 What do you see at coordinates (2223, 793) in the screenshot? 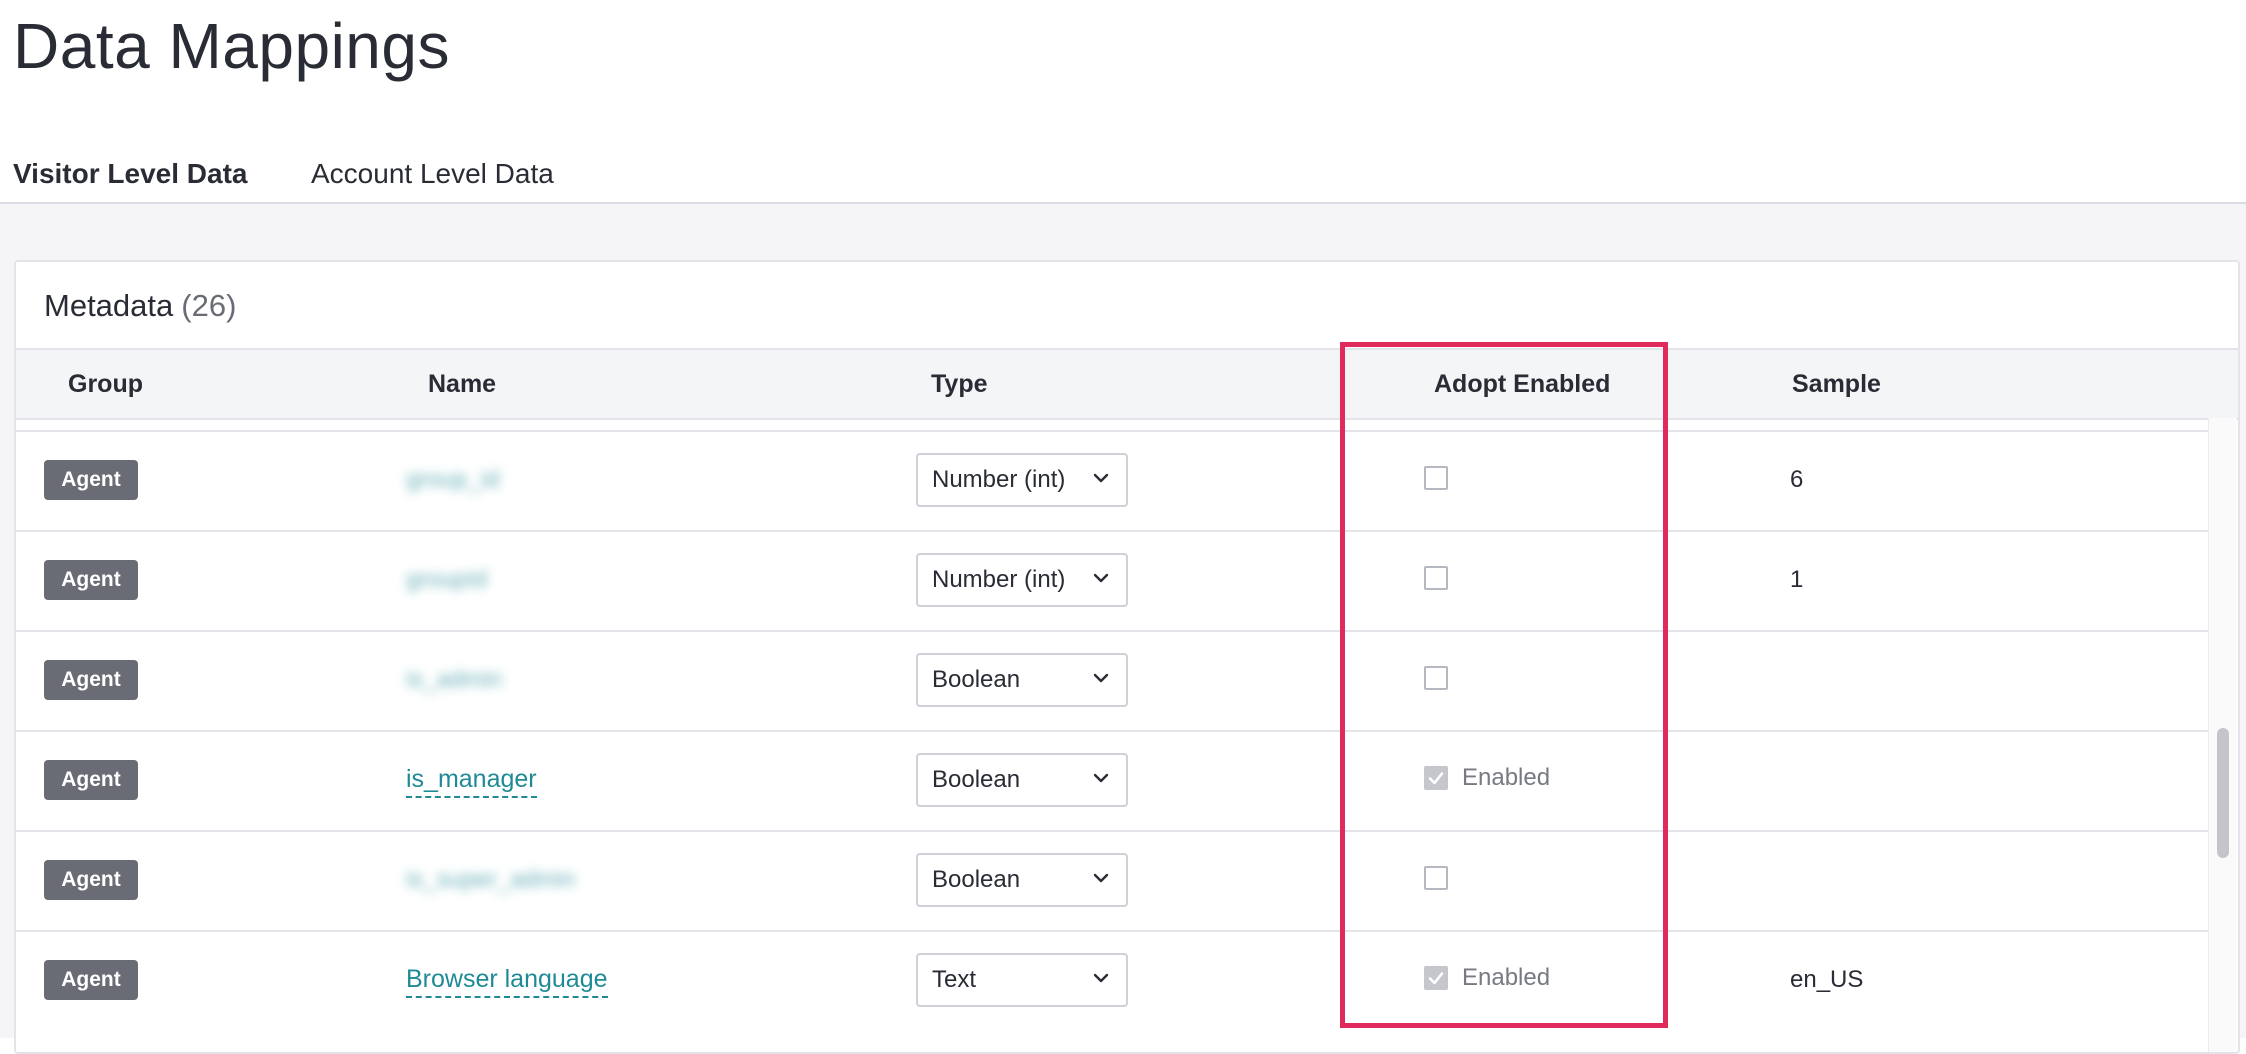
I see `scrollbar-thumb` at bounding box center [2223, 793].